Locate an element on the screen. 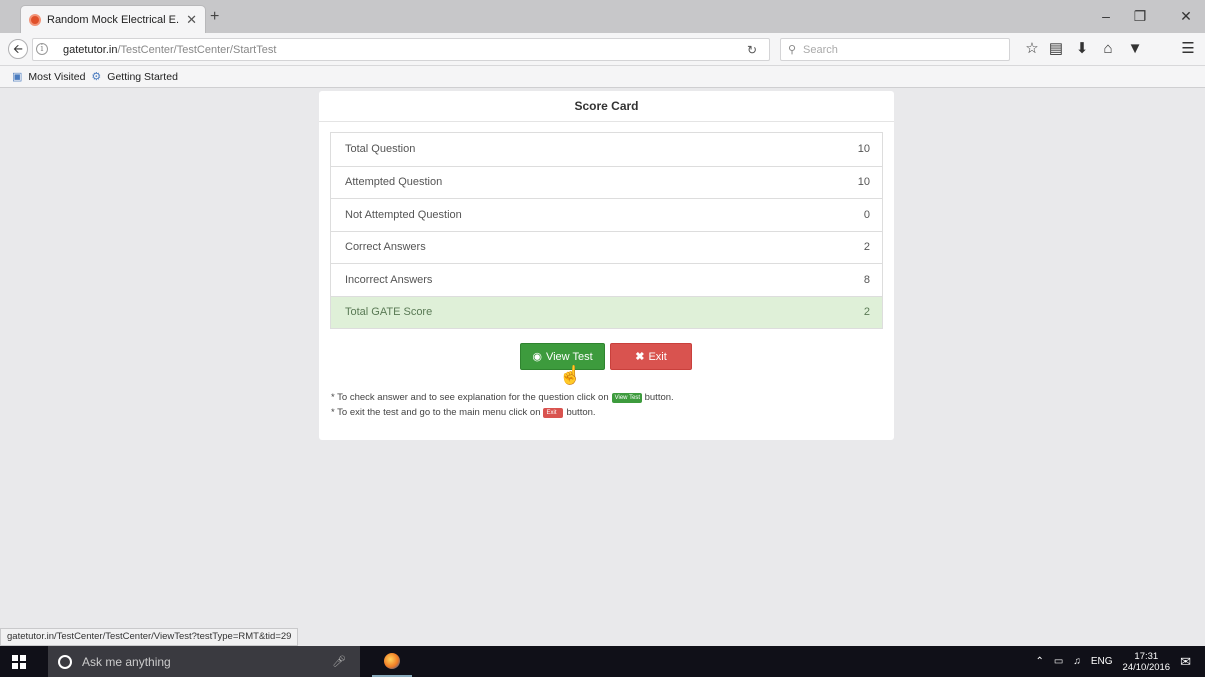 This screenshot has height=677, width=1205. cortana-search: Ask me anything 🎤︎ is located at coordinates (204, 661).